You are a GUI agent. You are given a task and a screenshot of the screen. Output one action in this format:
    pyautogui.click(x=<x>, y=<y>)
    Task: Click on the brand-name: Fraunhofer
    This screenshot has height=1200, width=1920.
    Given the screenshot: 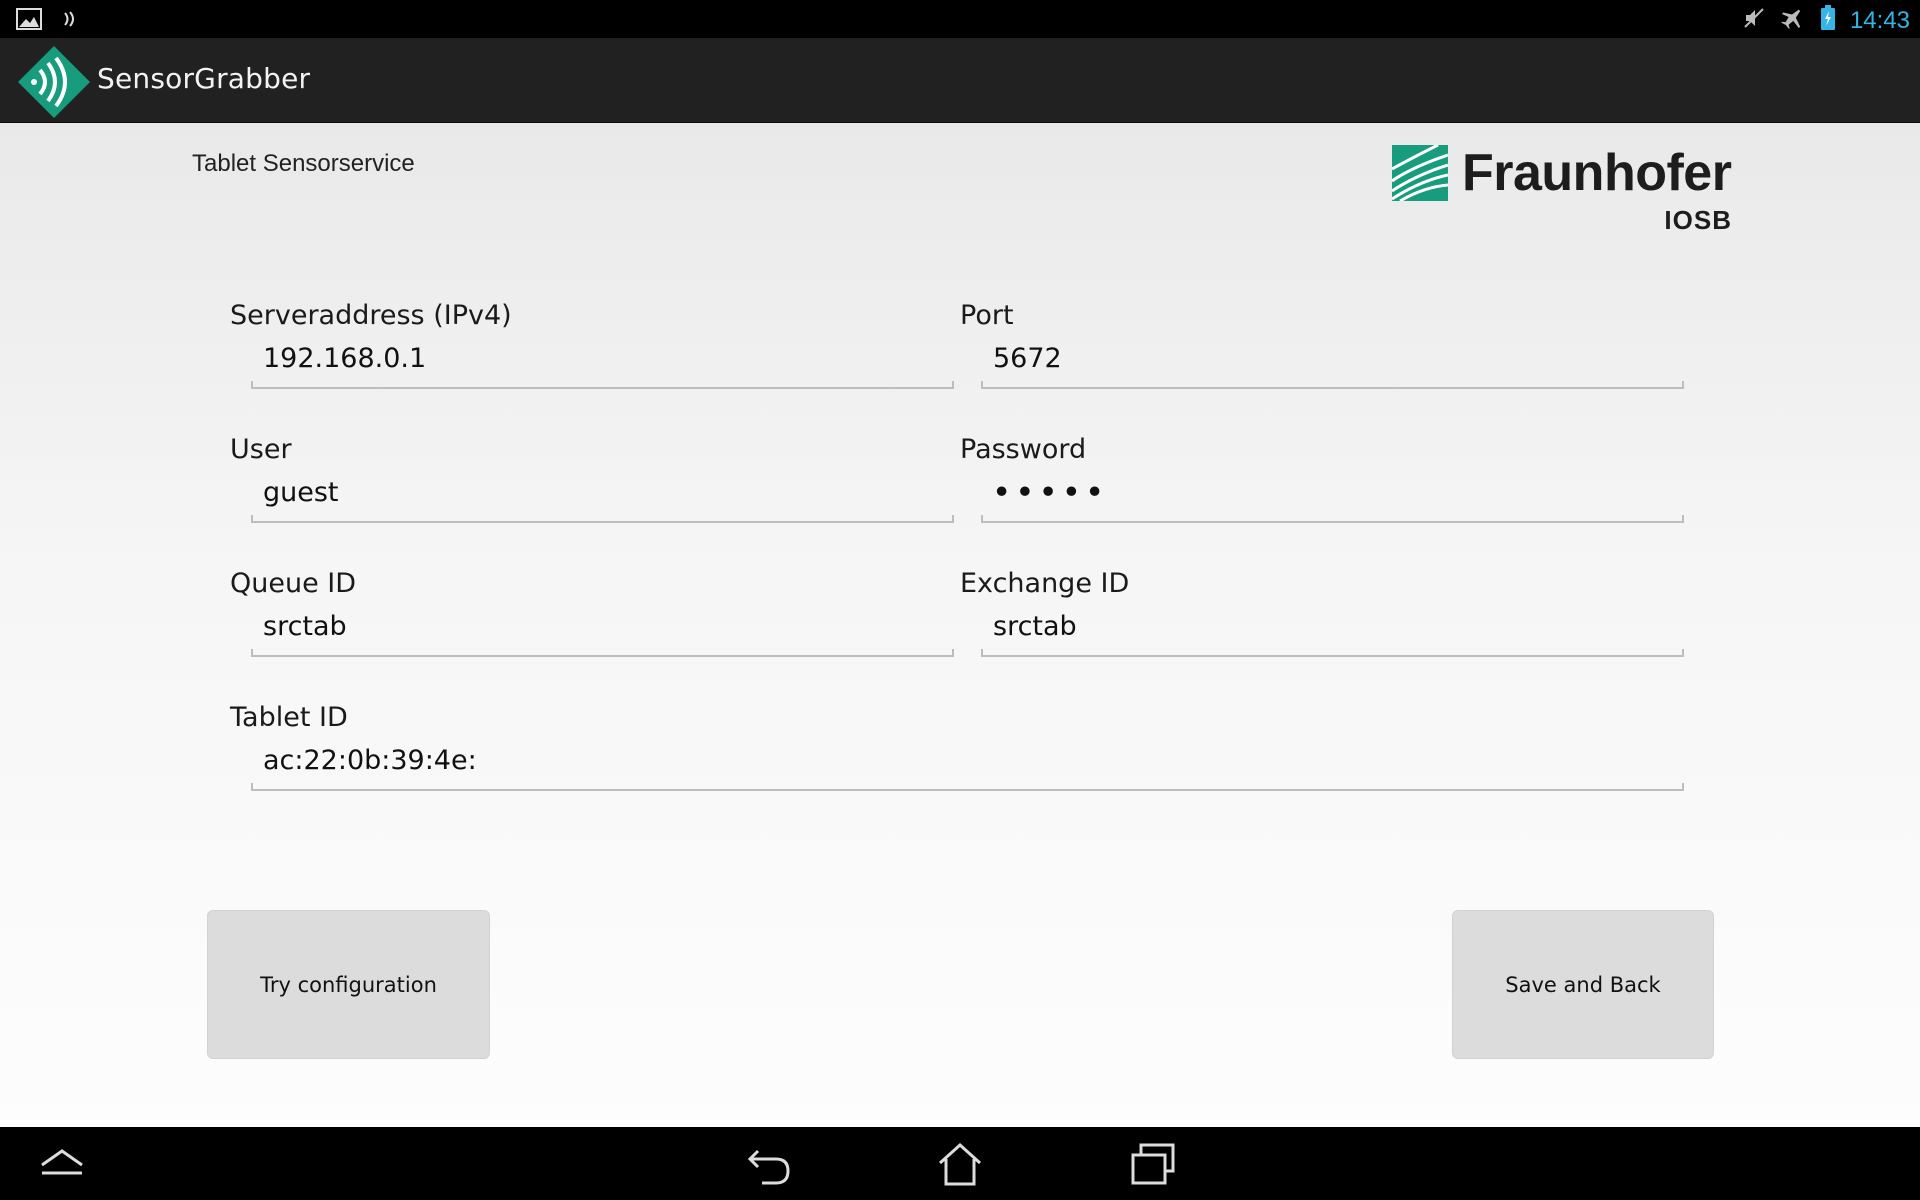 What is the action you would take?
    pyautogui.click(x=1597, y=173)
    